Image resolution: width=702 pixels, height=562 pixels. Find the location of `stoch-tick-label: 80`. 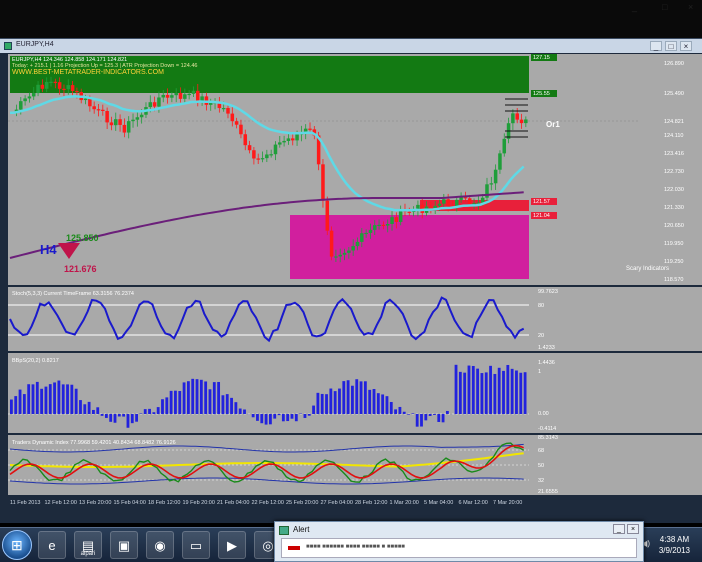

stoch-tick-label: 80 is located at coordinates (541, 306).